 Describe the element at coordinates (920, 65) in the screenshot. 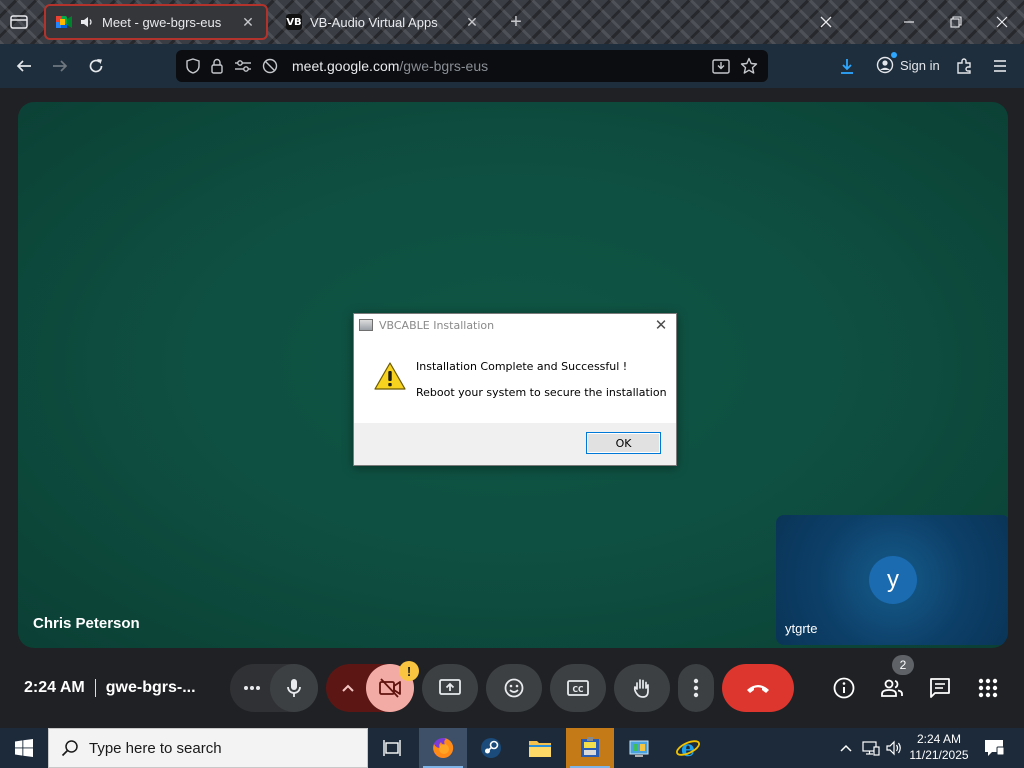

I see `sign-in-label: Sign in` at that location.